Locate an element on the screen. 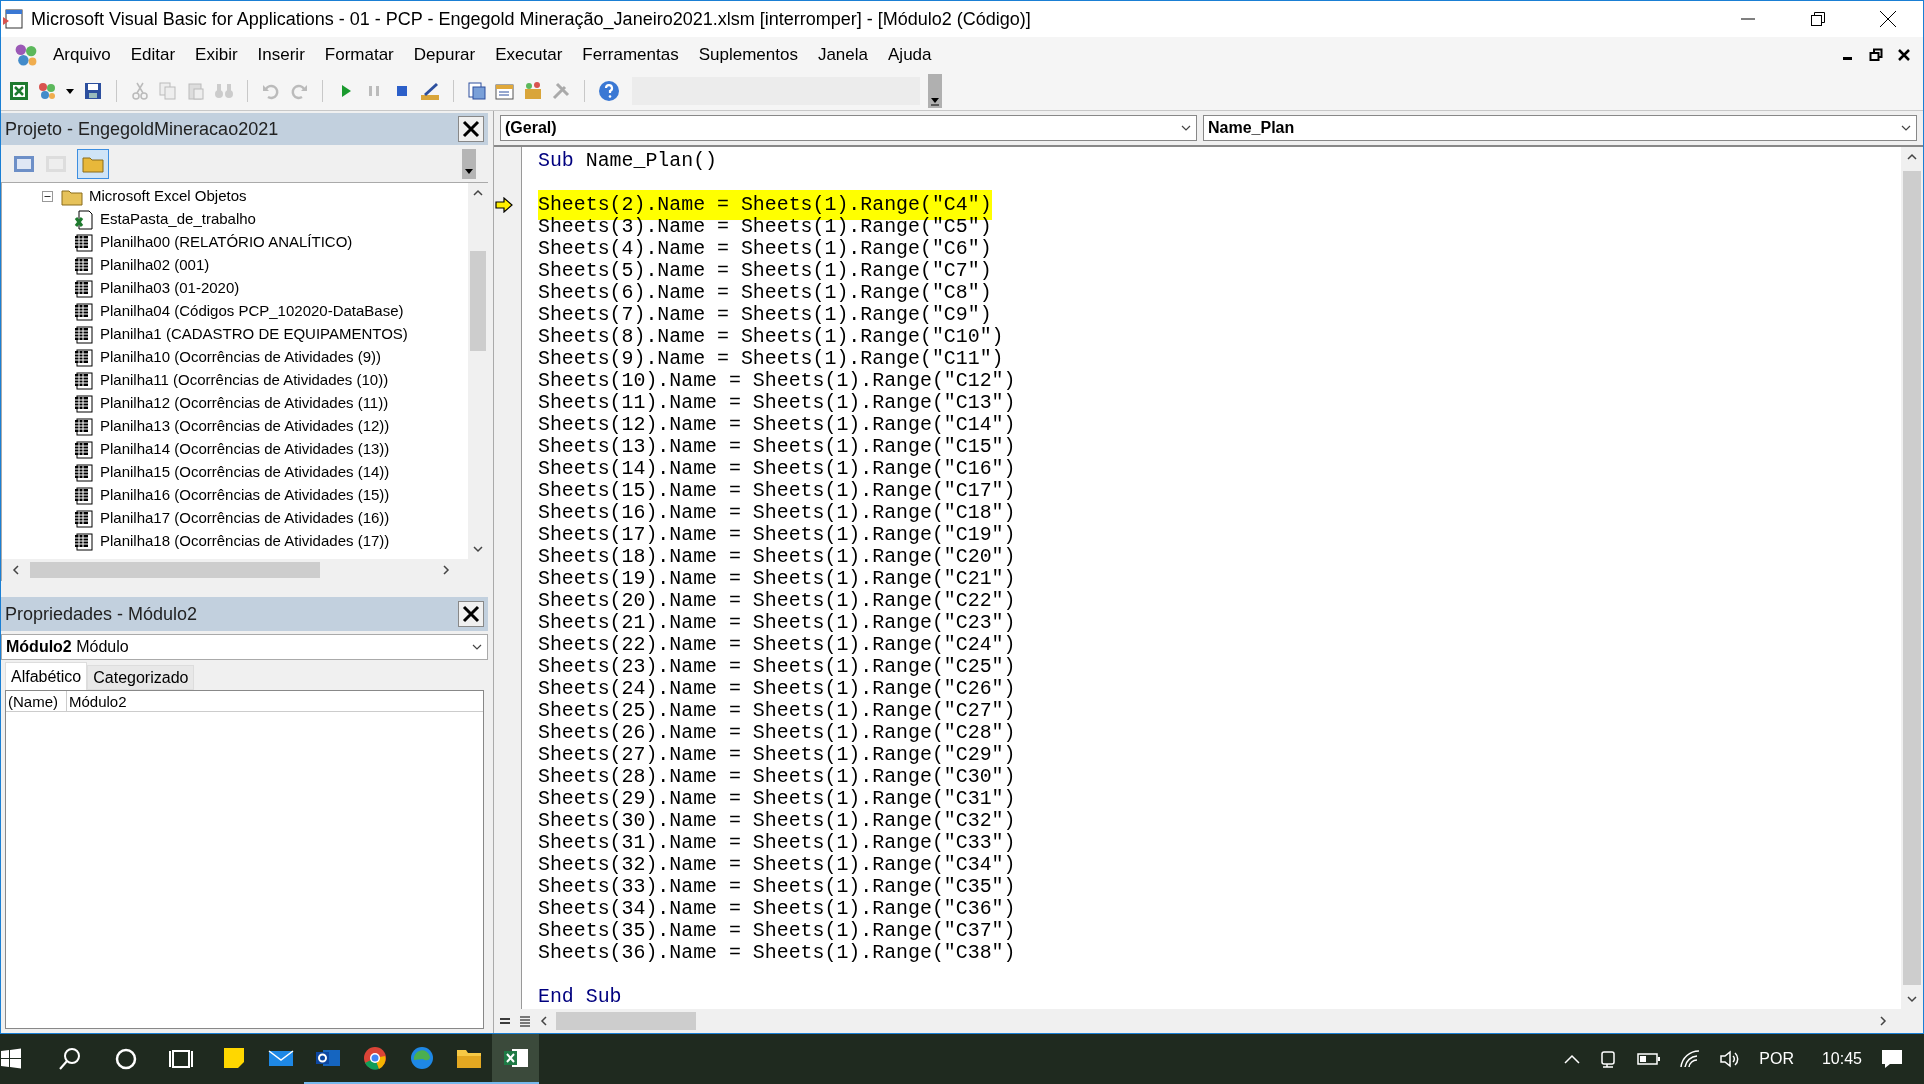 This screenshot has height=1084, width=1924. code-line: Sheets(13).Name = Sheets(1).Range("C15") is located at coordinates (777, 446).